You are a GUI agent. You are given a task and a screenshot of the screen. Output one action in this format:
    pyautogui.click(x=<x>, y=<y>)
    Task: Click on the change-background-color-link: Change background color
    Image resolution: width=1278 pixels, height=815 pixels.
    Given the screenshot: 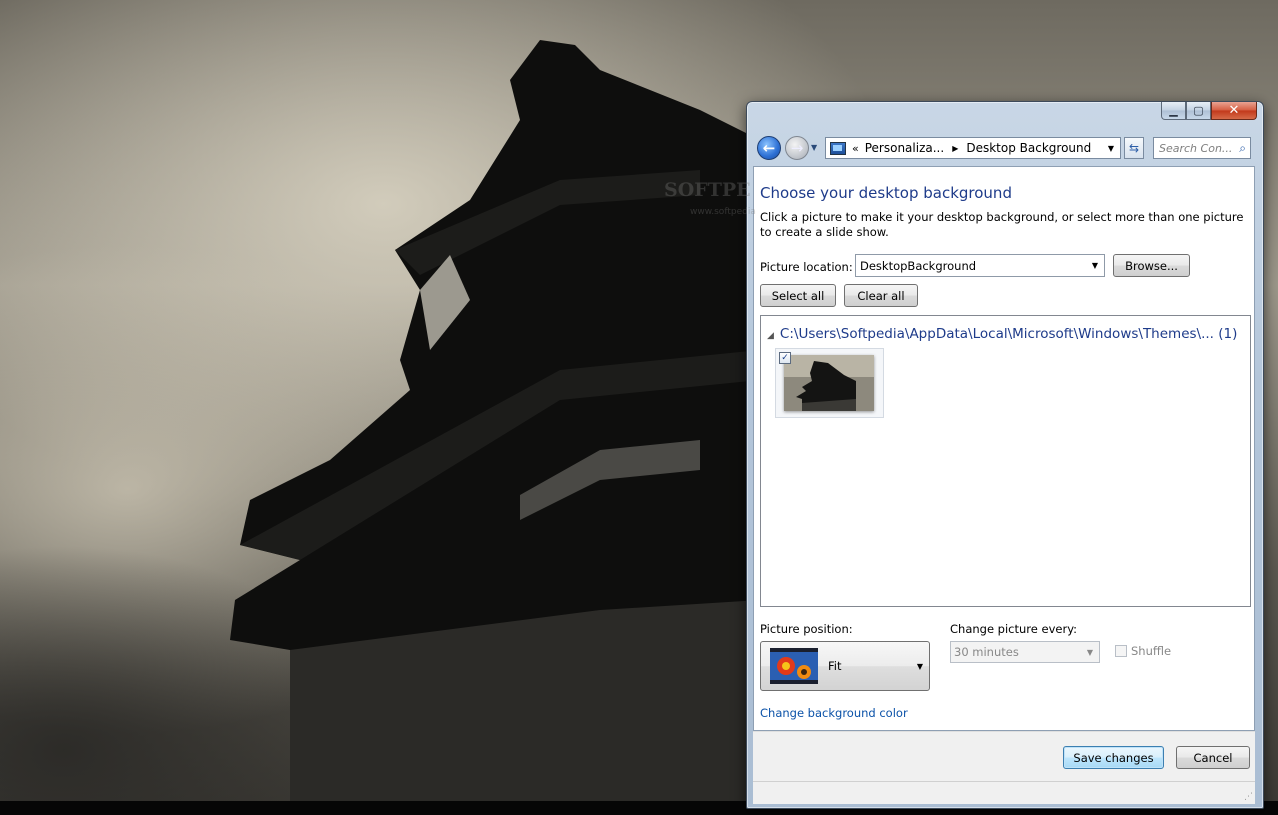 What is the action you would take?
    pyautogui.click(x=834, y=713)
    